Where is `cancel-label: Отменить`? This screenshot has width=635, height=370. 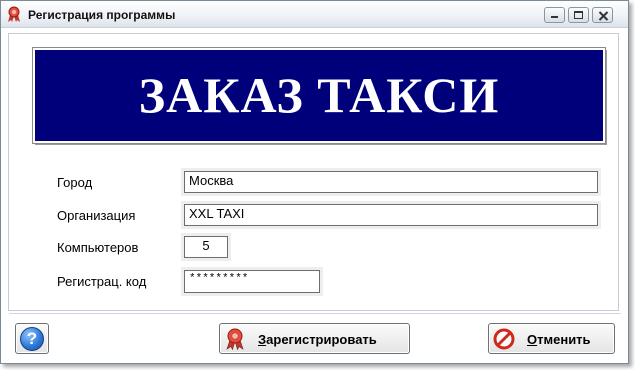
cancel-label: Отменить is located at coordinates (559, 339).